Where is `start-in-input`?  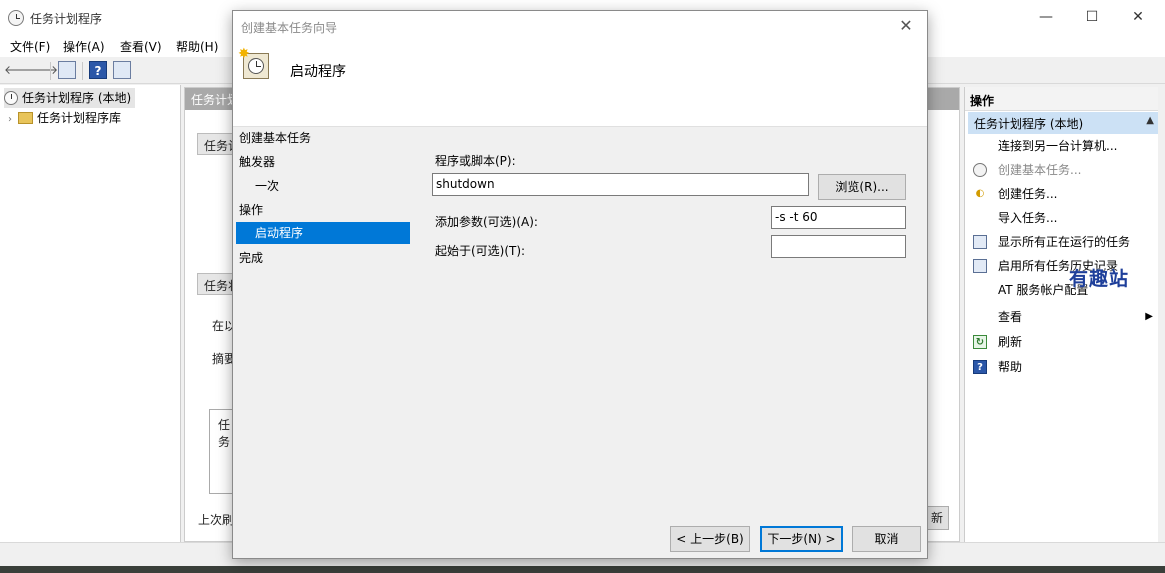
start-in-input is located at coordinates (838, 246).